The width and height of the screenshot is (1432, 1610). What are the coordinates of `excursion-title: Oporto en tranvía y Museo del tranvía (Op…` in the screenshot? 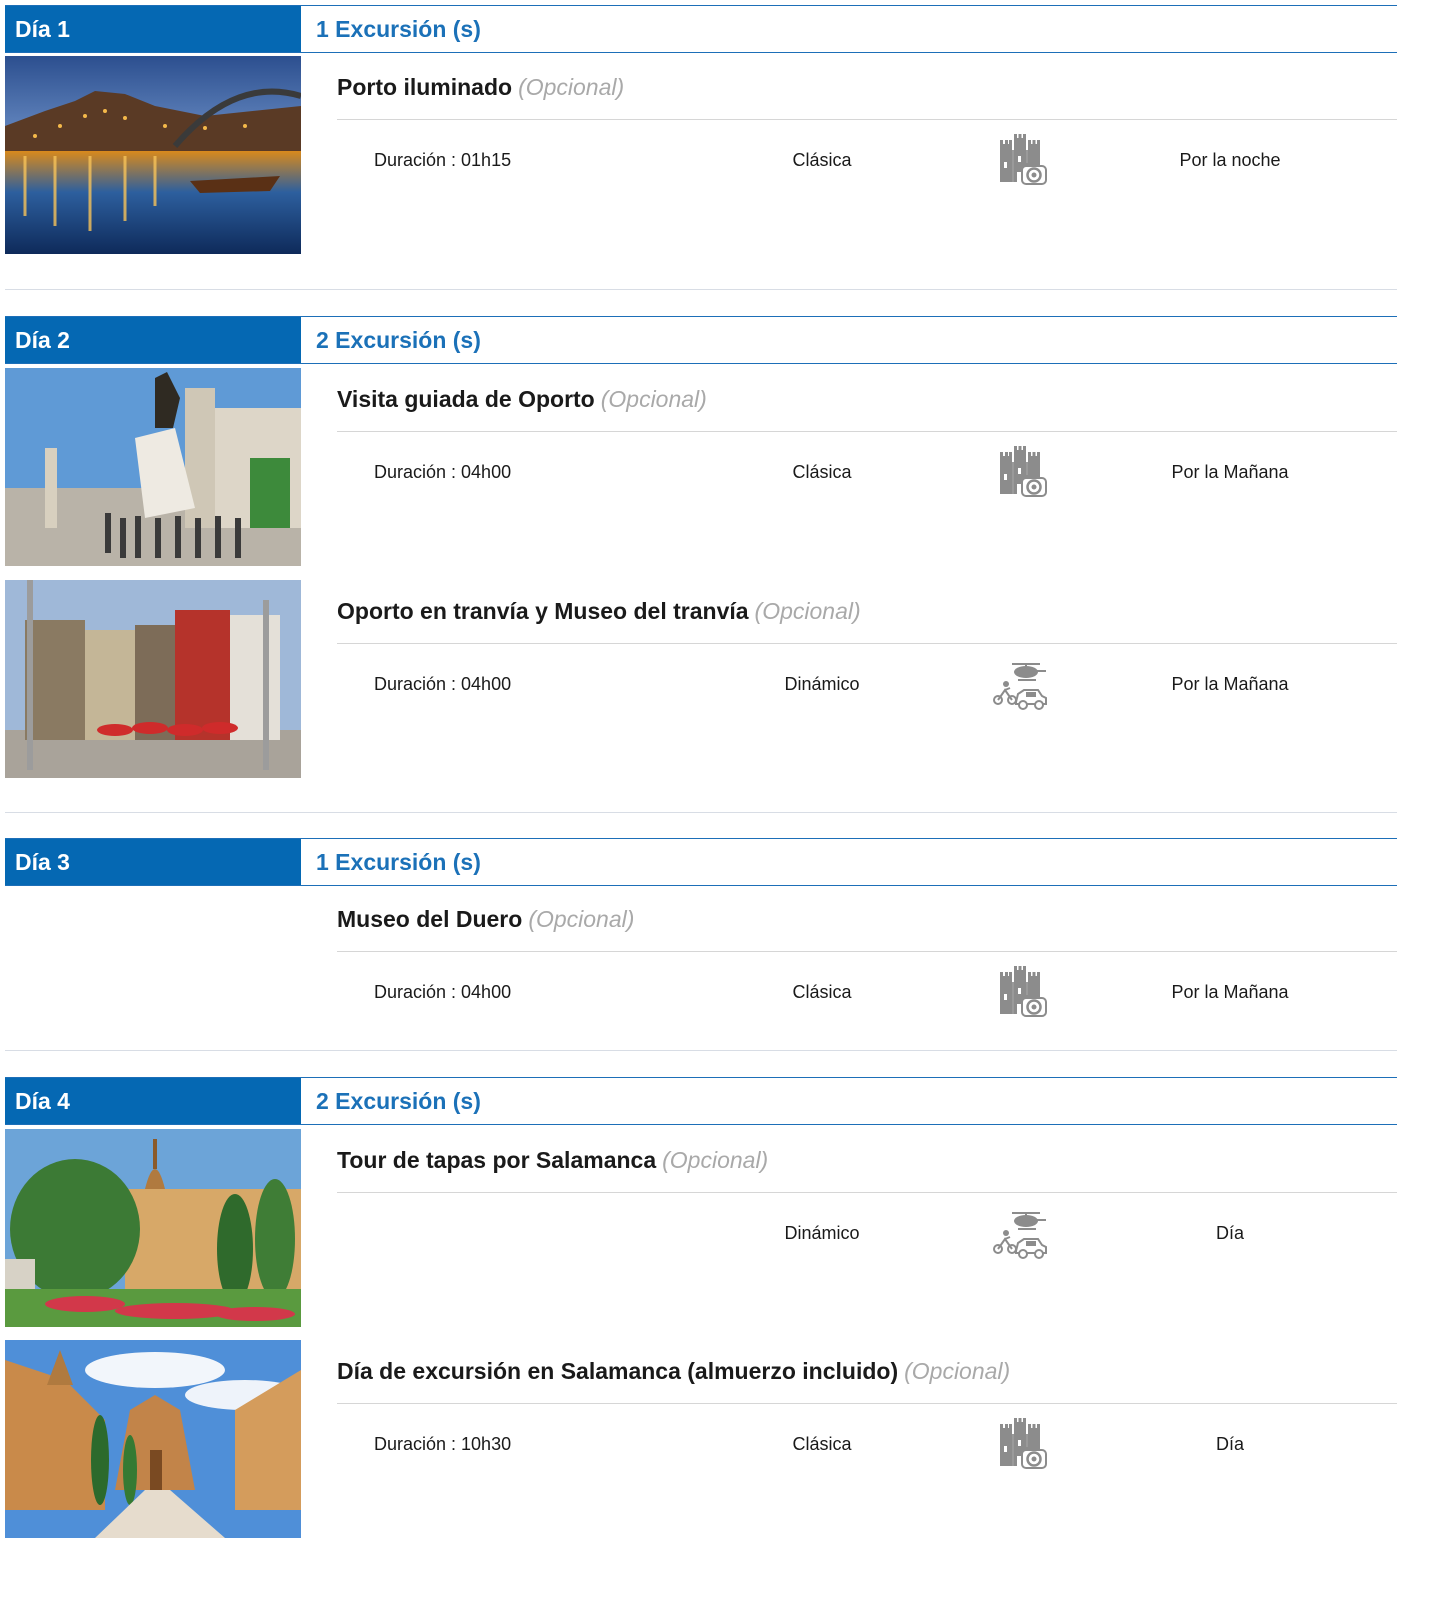 It's located at (599, 611).